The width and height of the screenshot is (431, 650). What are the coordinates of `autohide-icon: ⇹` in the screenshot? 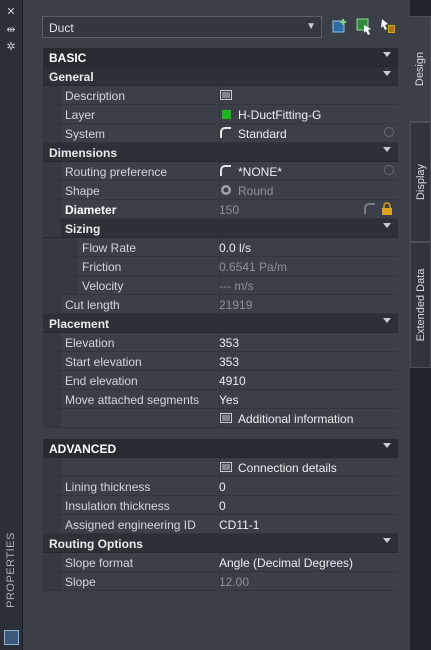 It's located at (11, 30).